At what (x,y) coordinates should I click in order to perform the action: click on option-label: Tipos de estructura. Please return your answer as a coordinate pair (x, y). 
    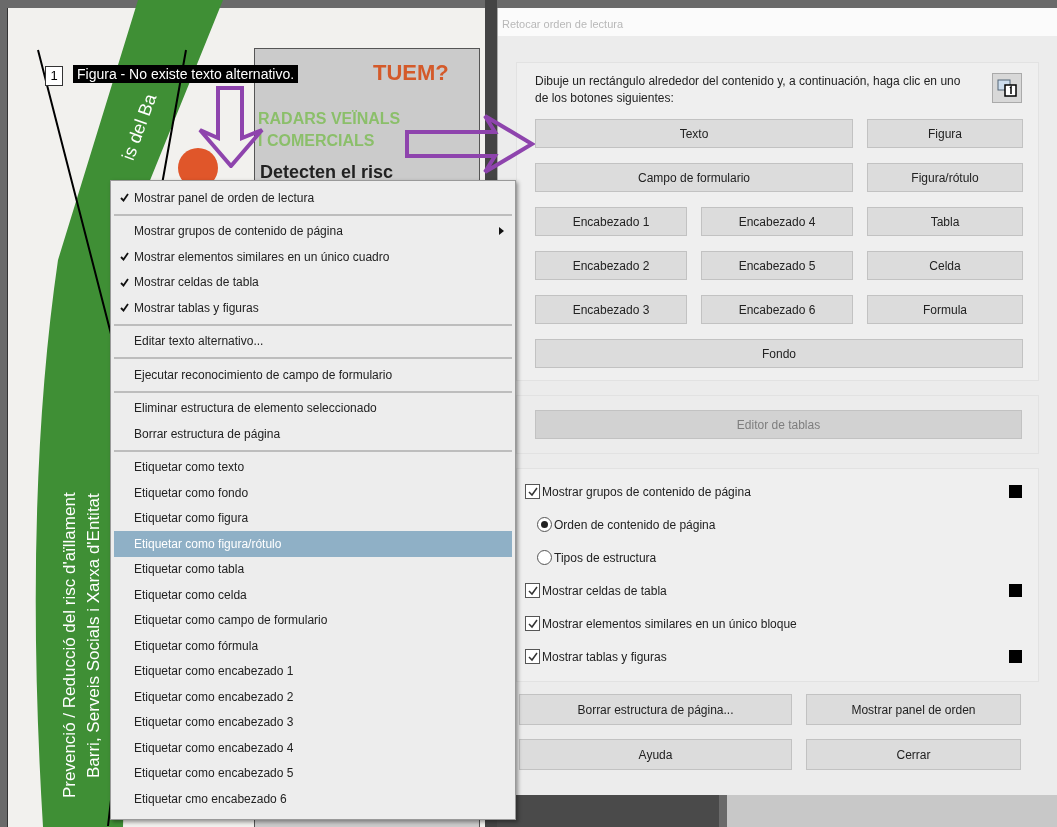
    Looking at the image, I should click on (606, 557).